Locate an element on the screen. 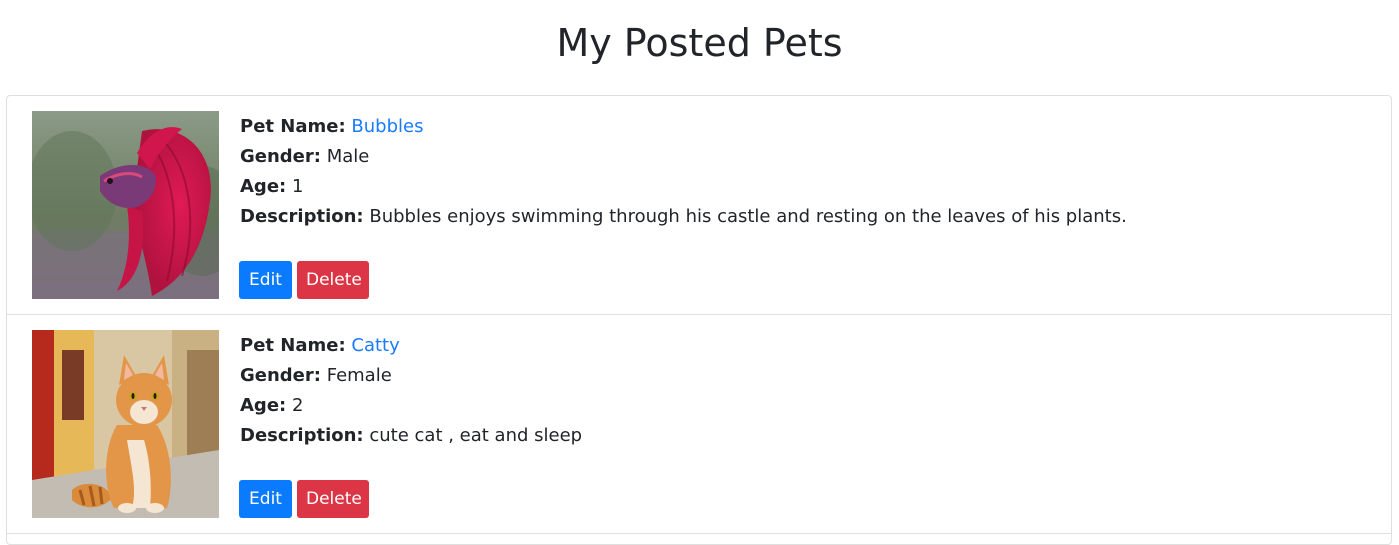  age-value: 1 is located at coordinates (297, 186).